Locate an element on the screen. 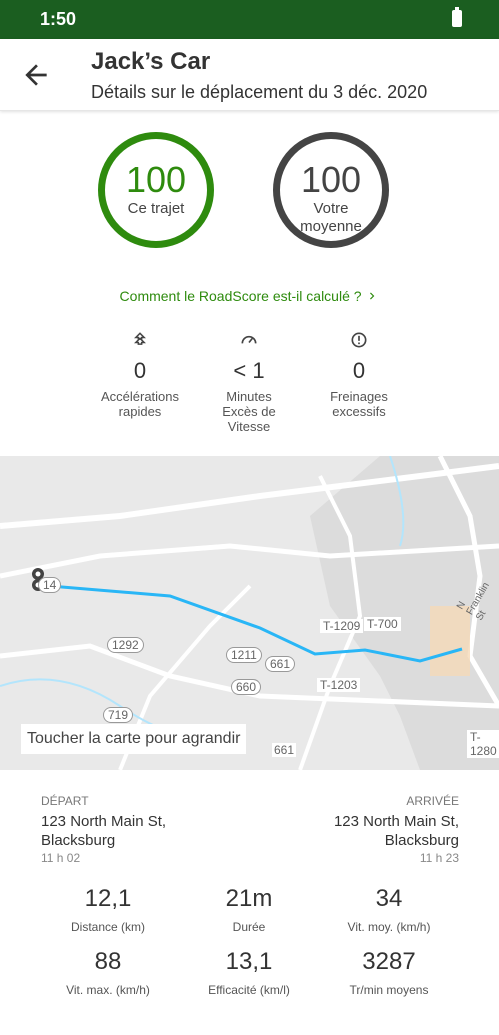 Image resolution: width=499 pixels, height=1035 pixels. event-value: < 1 is located at coordinates (249, 370).